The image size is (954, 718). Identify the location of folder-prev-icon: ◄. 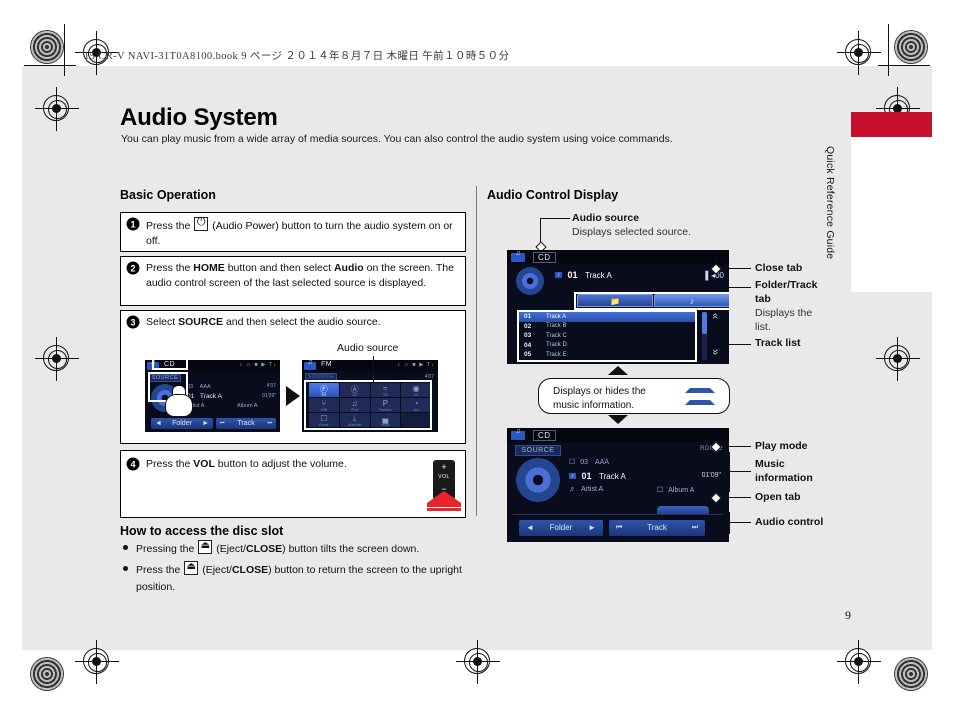
(158, 423).